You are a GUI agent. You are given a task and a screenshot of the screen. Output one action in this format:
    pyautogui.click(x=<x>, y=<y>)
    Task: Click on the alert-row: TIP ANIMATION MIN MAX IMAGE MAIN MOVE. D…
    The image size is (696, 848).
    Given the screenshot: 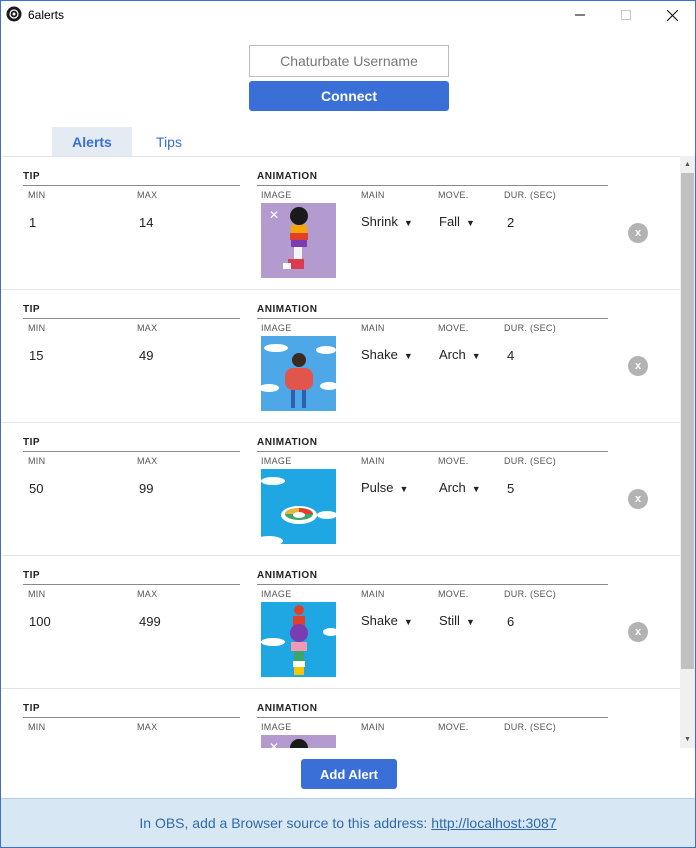 What is the action you would take?
    pyautogui.click(x=340, y=718)
    